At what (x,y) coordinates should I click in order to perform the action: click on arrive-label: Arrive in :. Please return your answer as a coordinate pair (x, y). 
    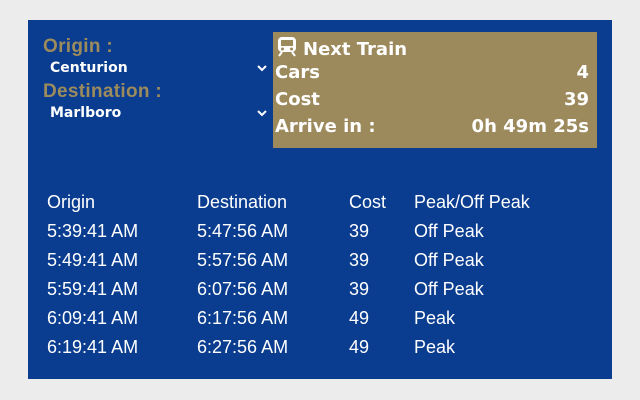
    Looking at the image, I should click on (325, 126).